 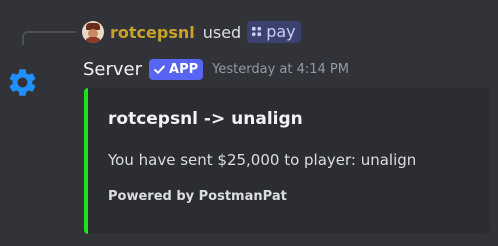 What do you see at coordinates (197, 196) in the screenshot?
I see `embed-footer: Powered by PostmanPat` at bounding box center [197, 196].